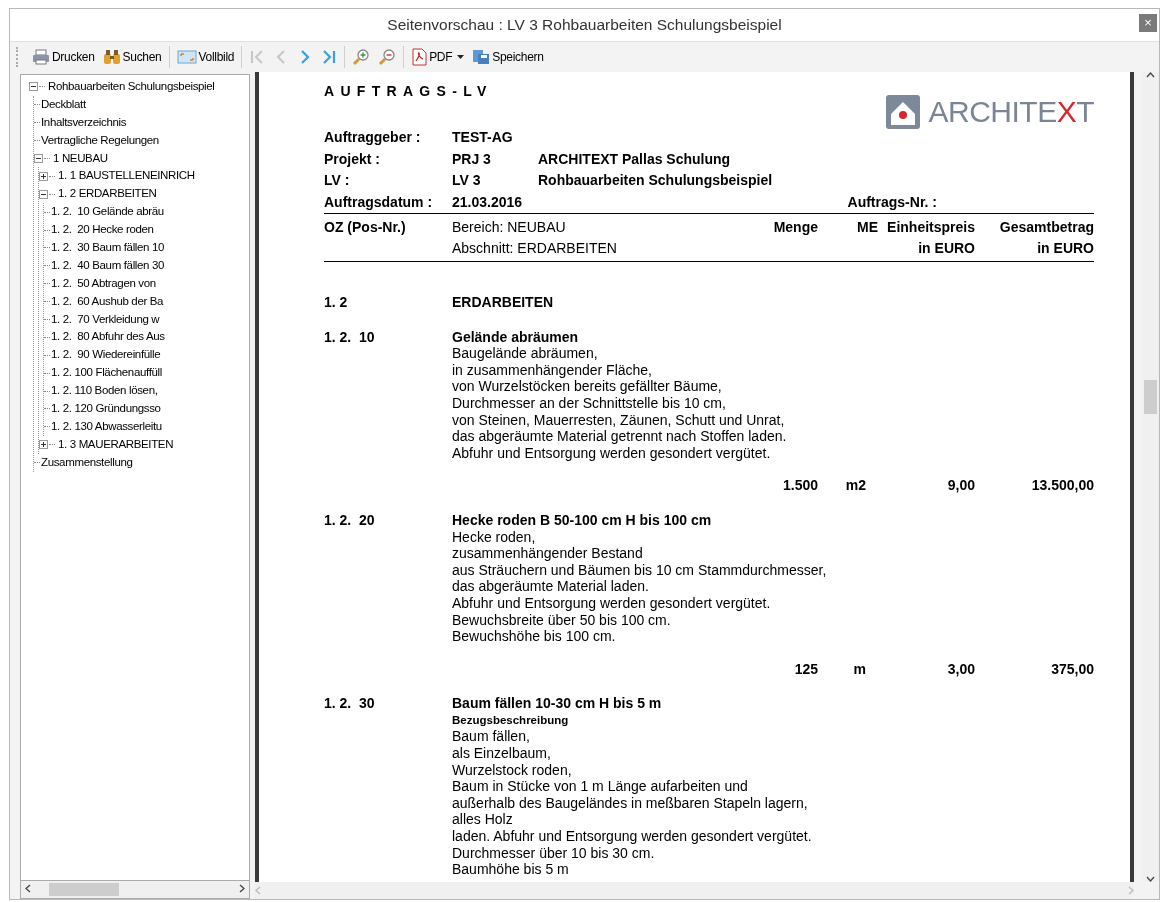 The width and height of the screenshot is (1167, 902). I want to click on horizontal-scrollbar, so click(135, 889).